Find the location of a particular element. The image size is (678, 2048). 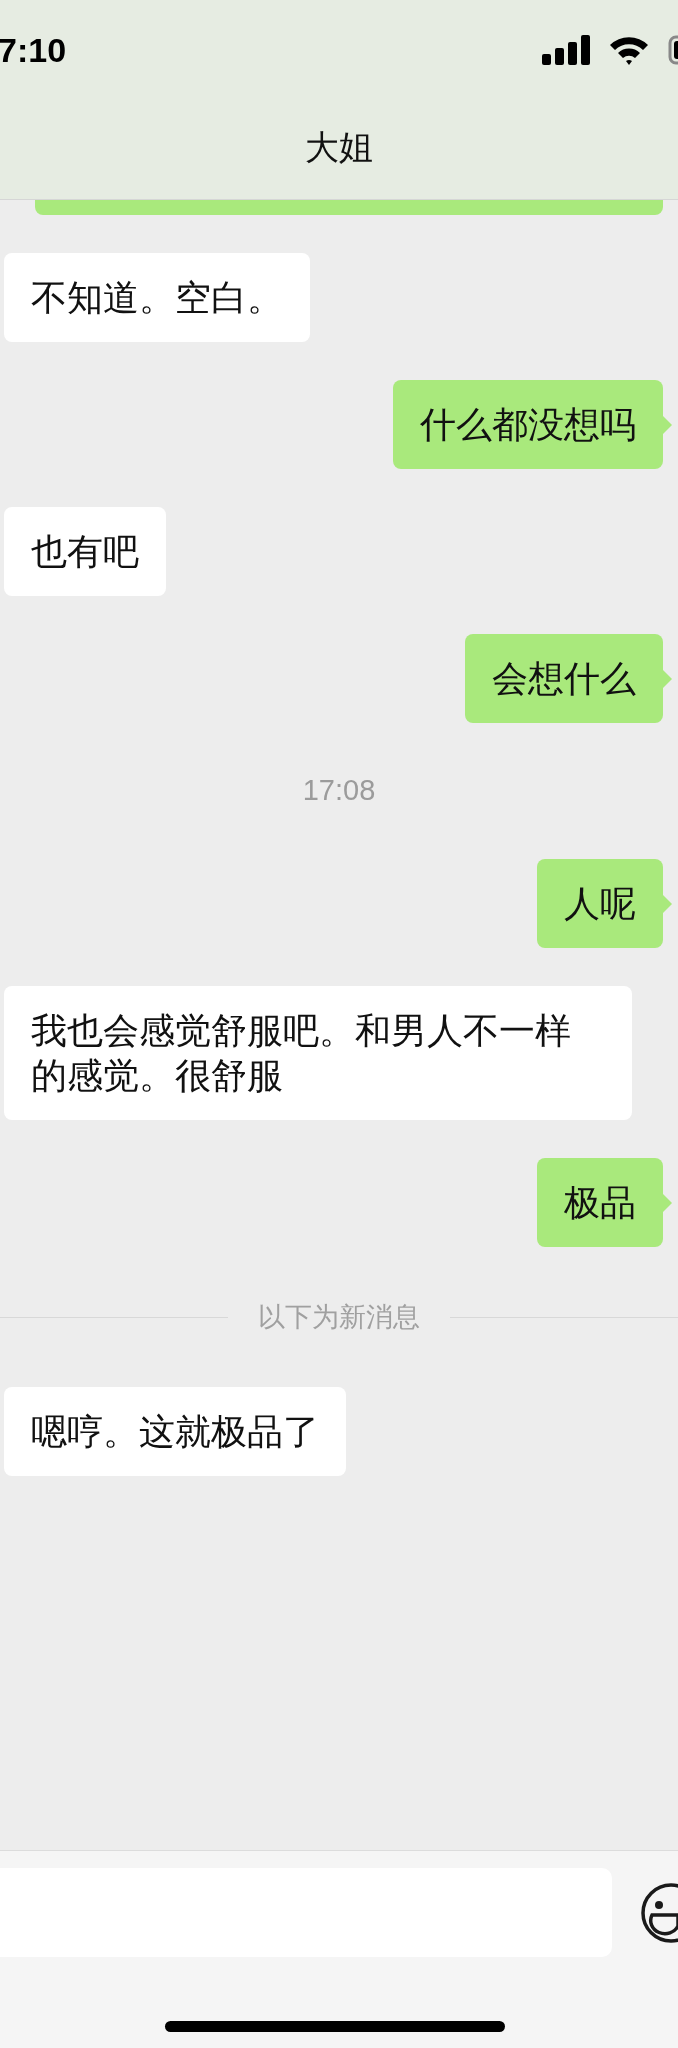

message-bubble: 极品 is located at coordinates (600, 1202).